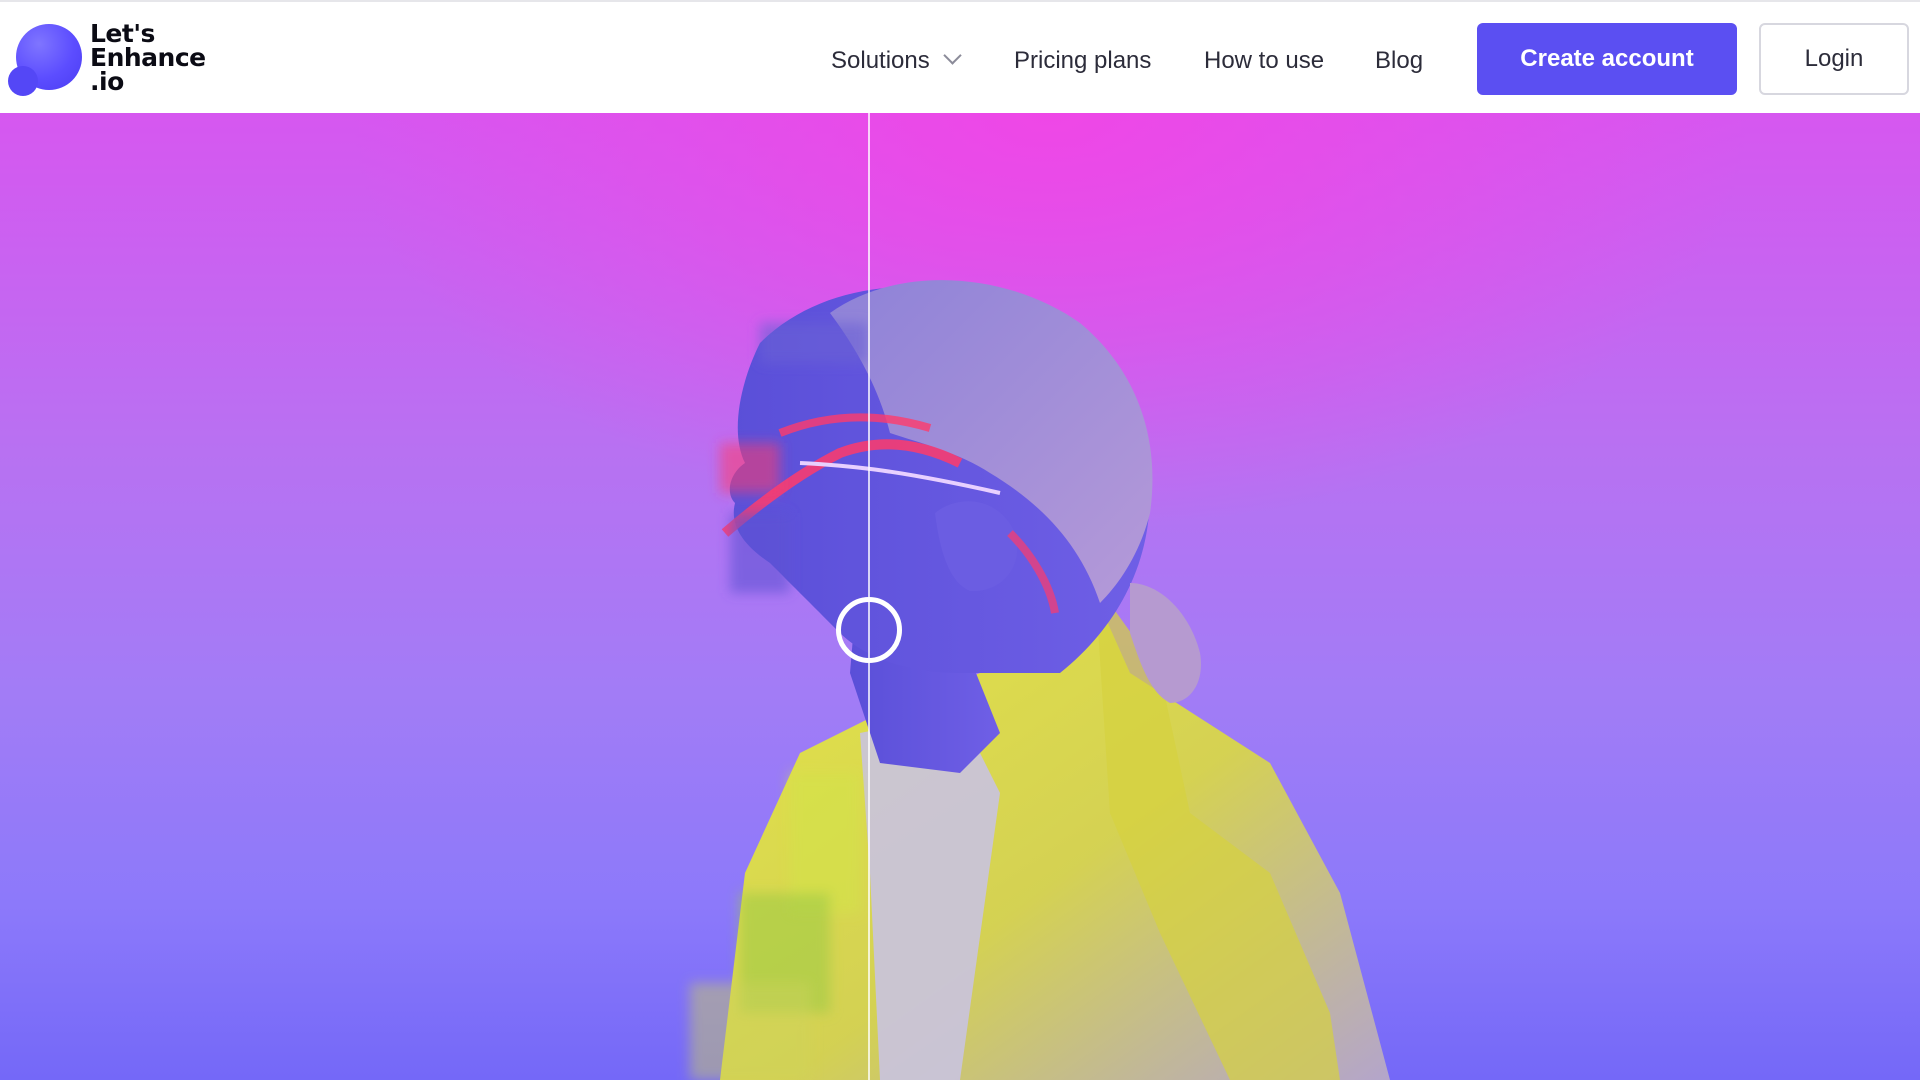 Image resolution: width=1920 pixels, height=1080 pixels. I want to click on nav-solutions-dropdown: Solutions, so click(896, 61).